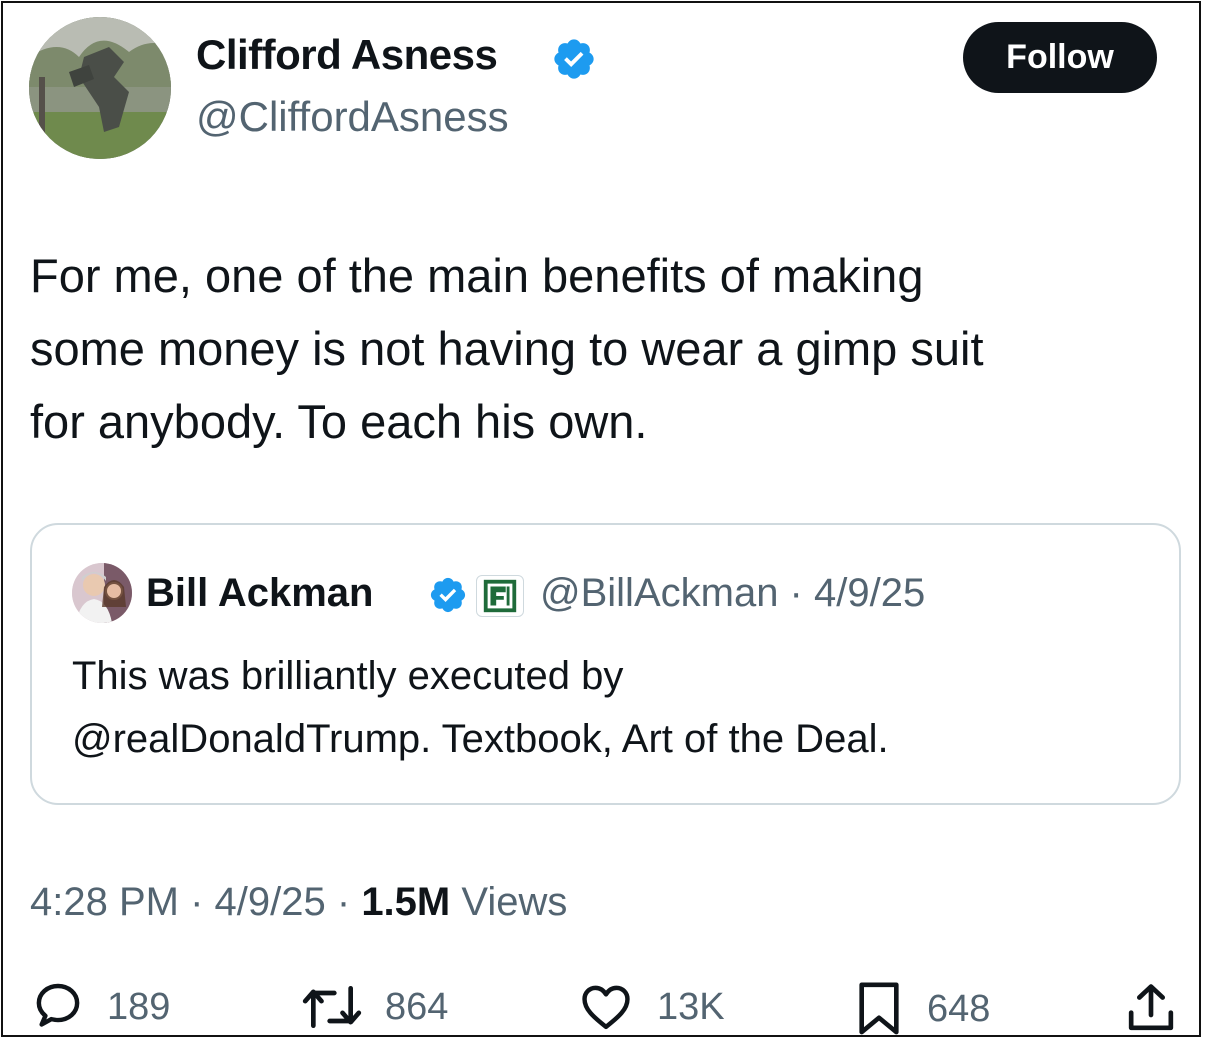 The width and height of the screenshot is (1206, 1043). Describe the element at coordinates (102, 593) in the screenshot. I see `quoted-author-avatar` at that location.